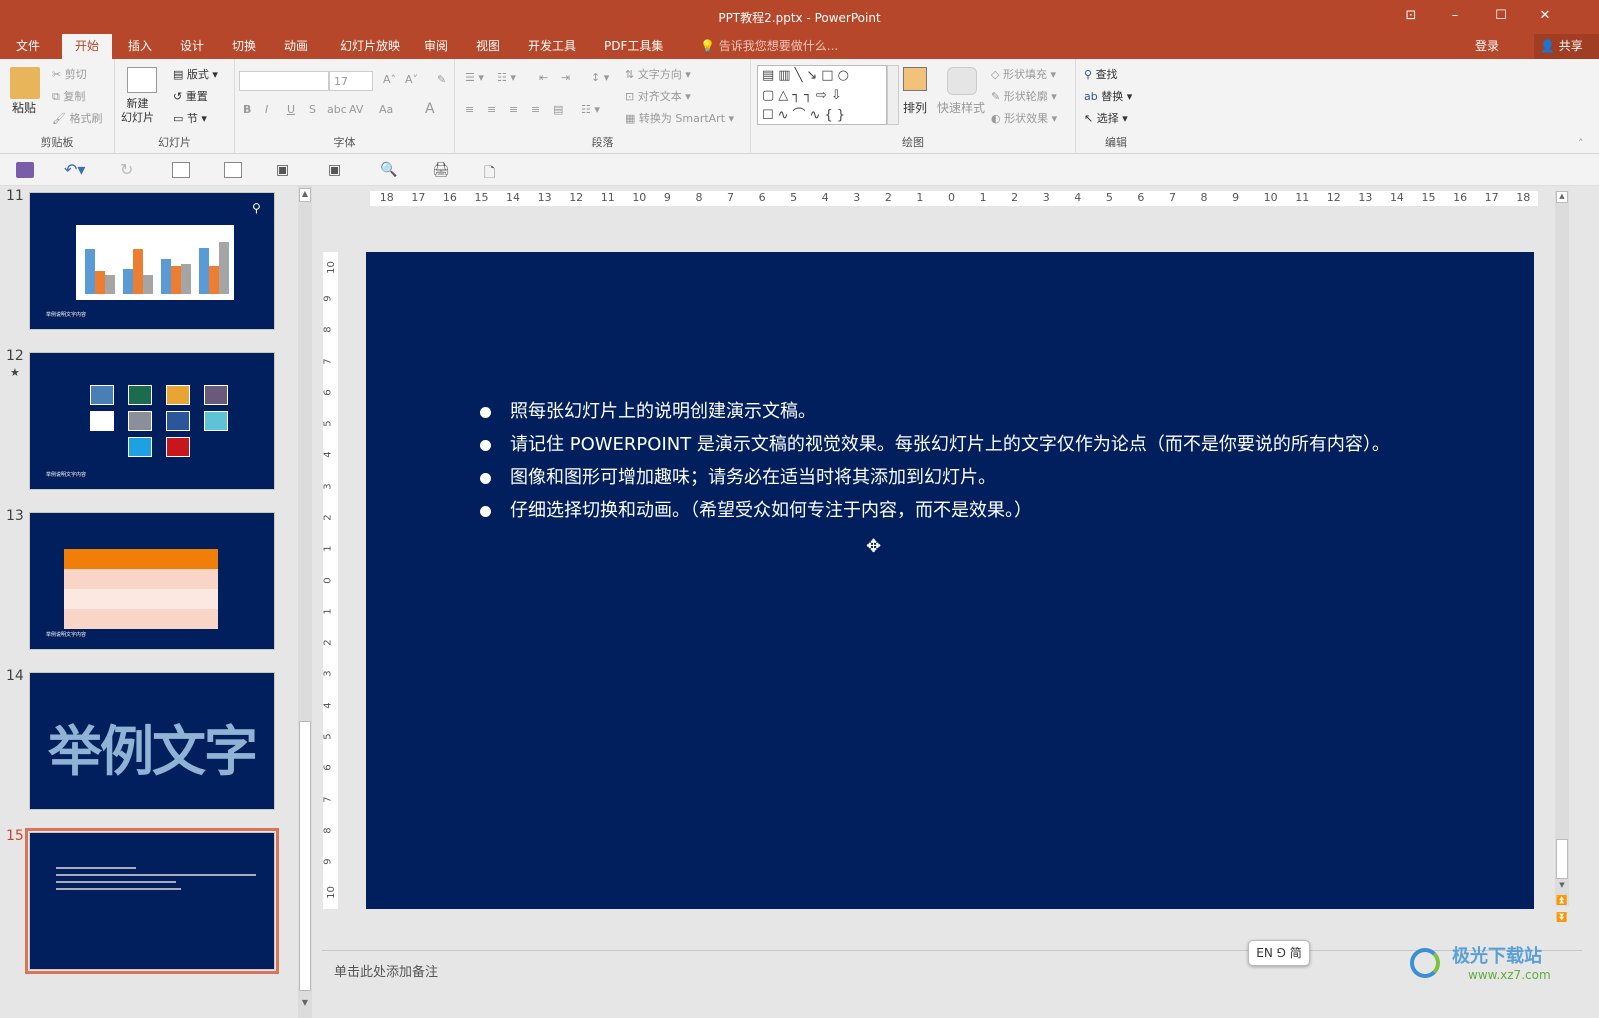  I want to click on copy-button: ⧉ 复制, so click(68, 96).